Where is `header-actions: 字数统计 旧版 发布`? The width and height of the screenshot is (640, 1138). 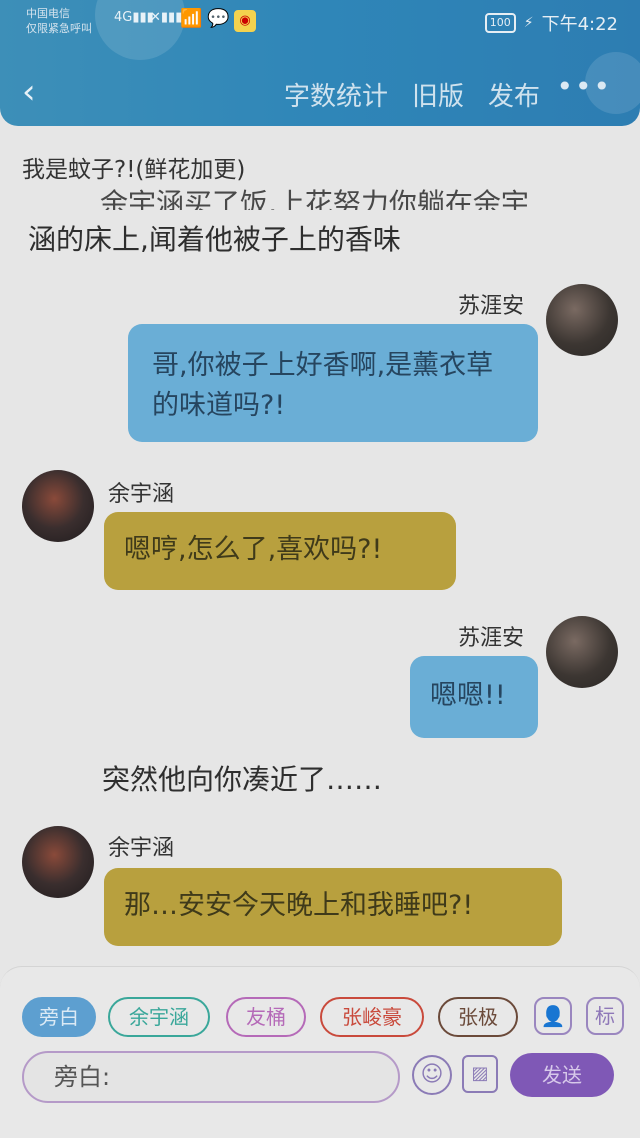 header-actions: 字数统计 旧版 发布 is located at coordinates (412, 94).